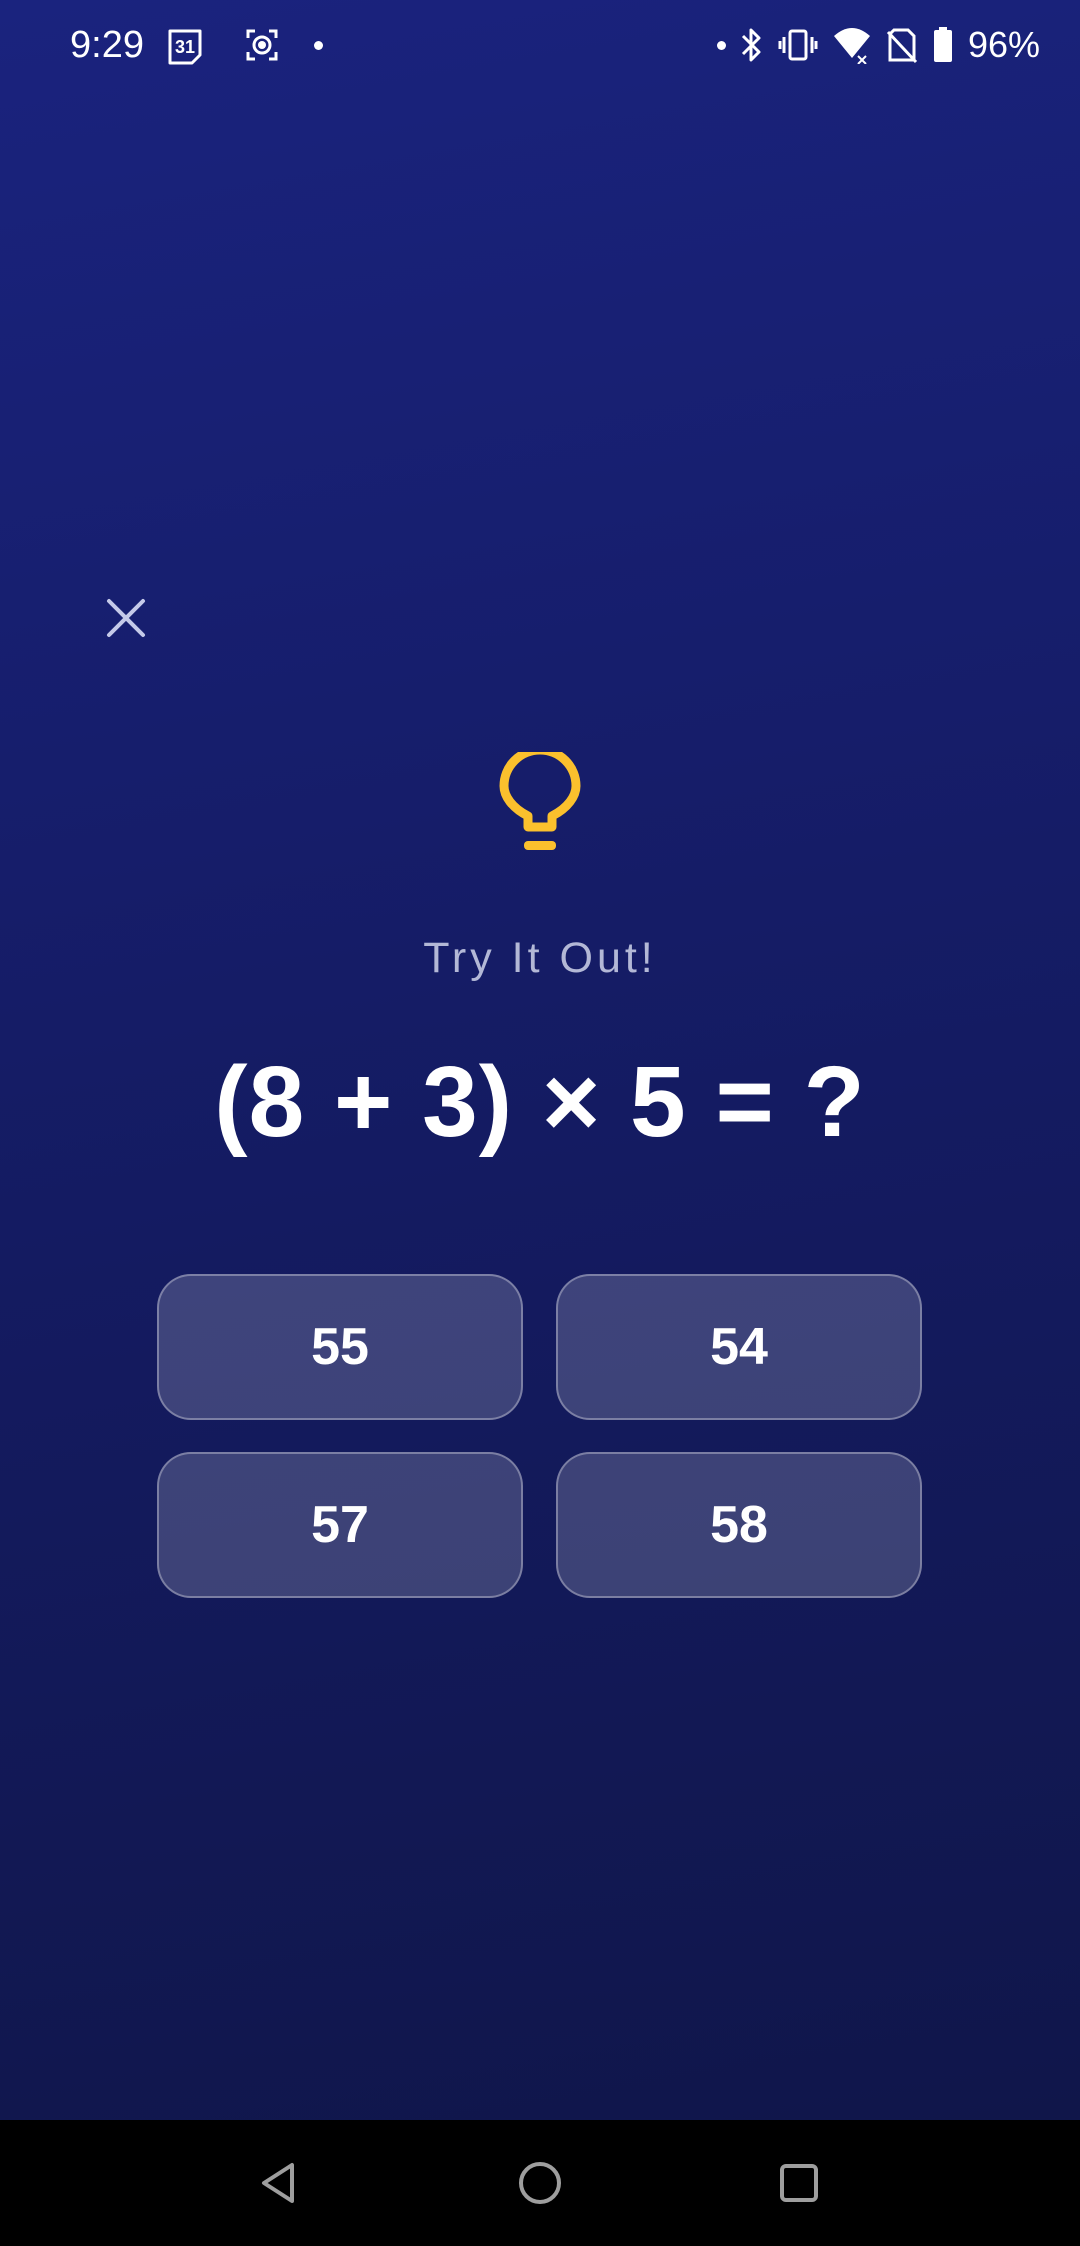 The width and height of the screenshot is (1080, 2246). I want to click on close-icon, so click(126, 618).